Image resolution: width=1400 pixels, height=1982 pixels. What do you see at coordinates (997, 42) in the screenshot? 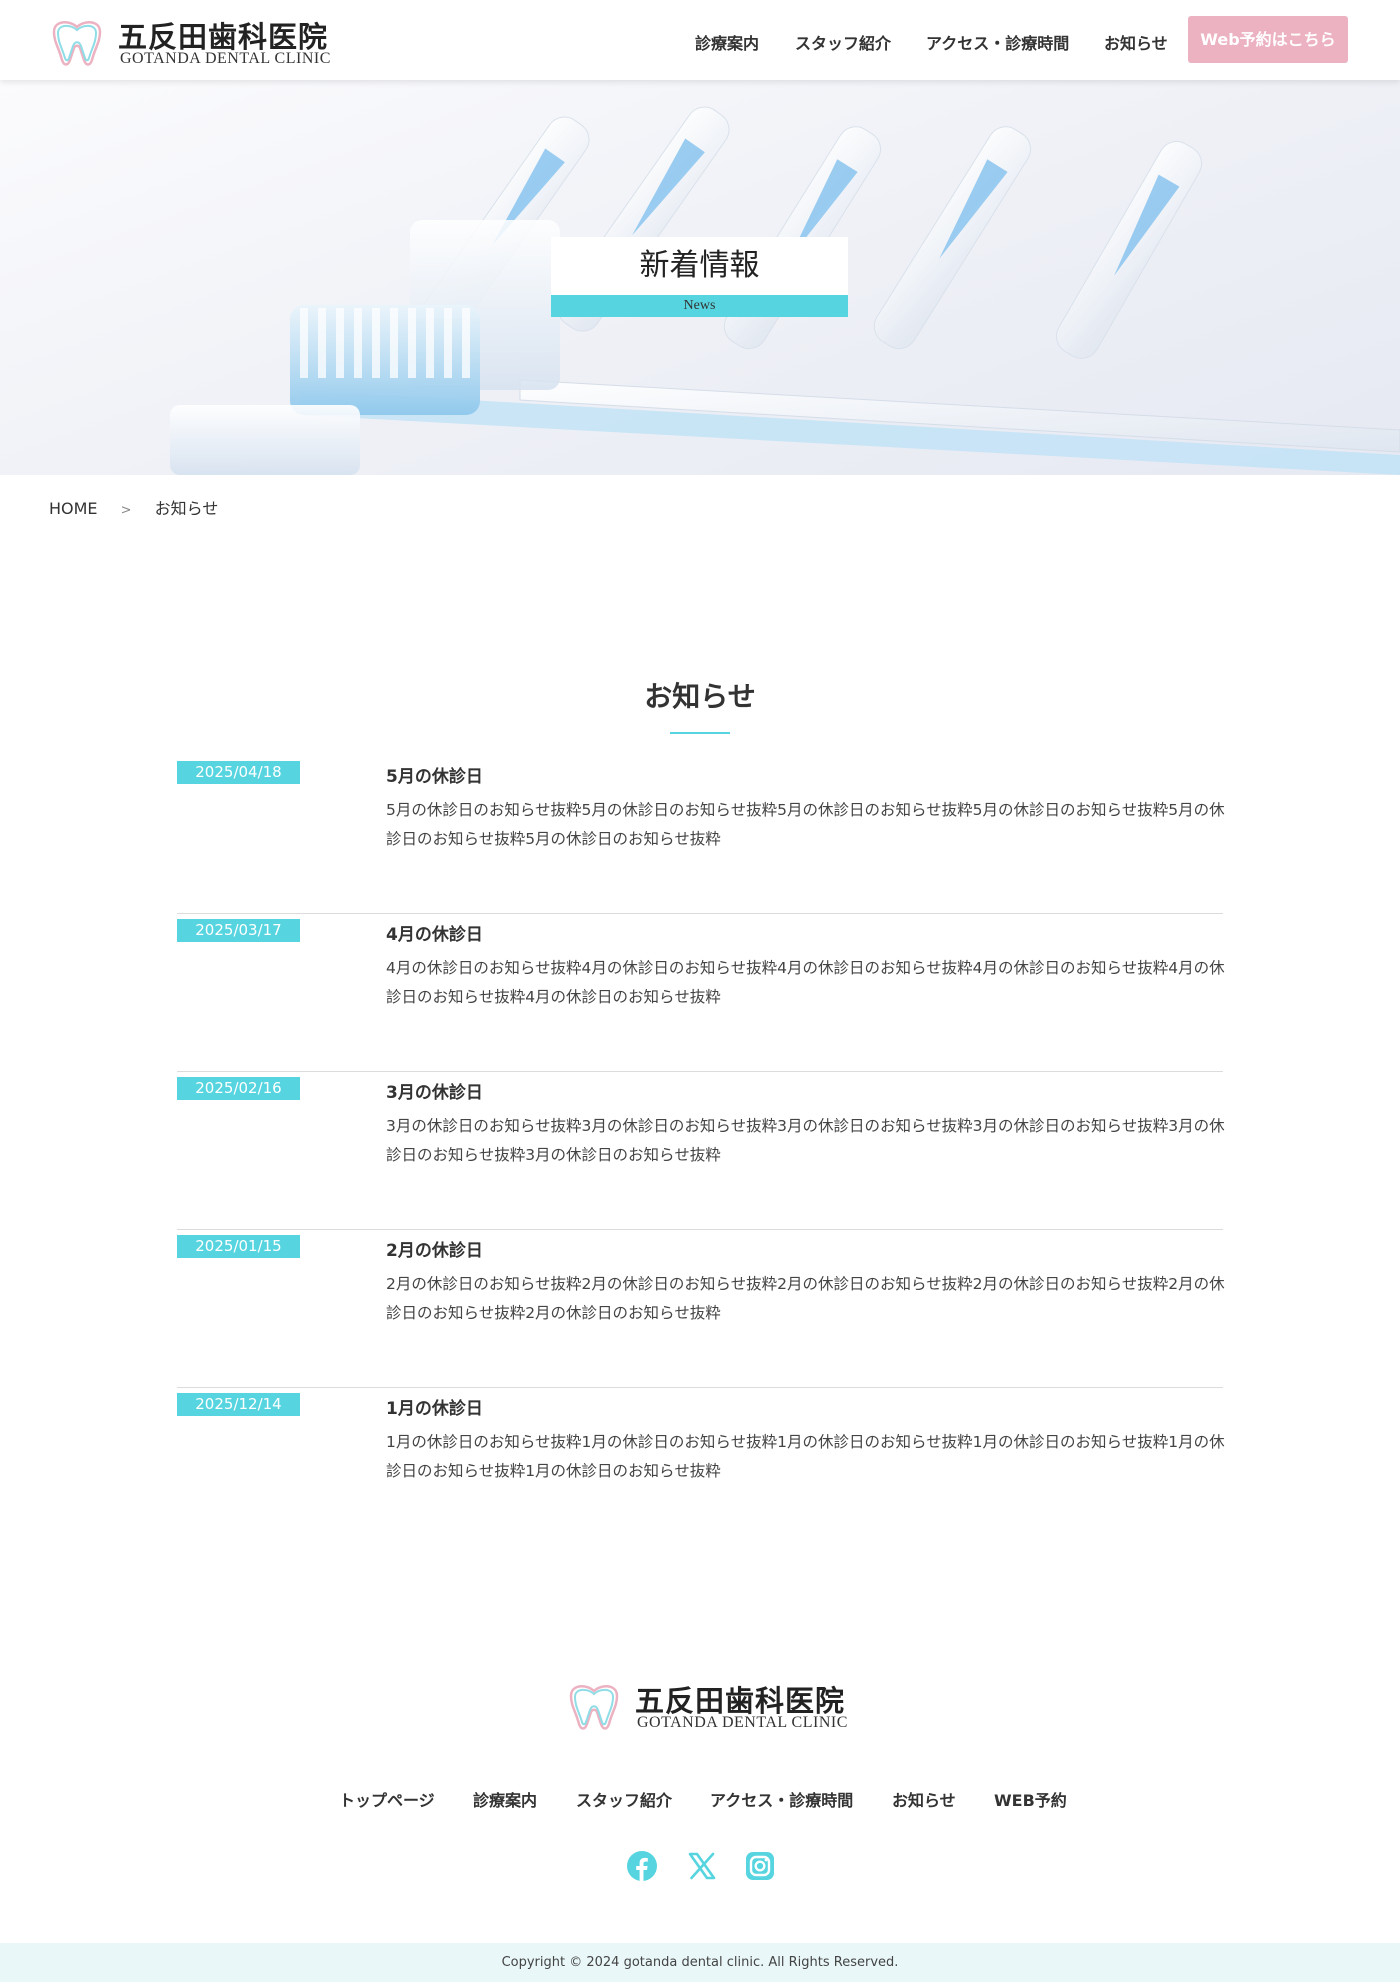
I see `nav-item-access: アクセス・診療時間` at bounding box center [997, 42].